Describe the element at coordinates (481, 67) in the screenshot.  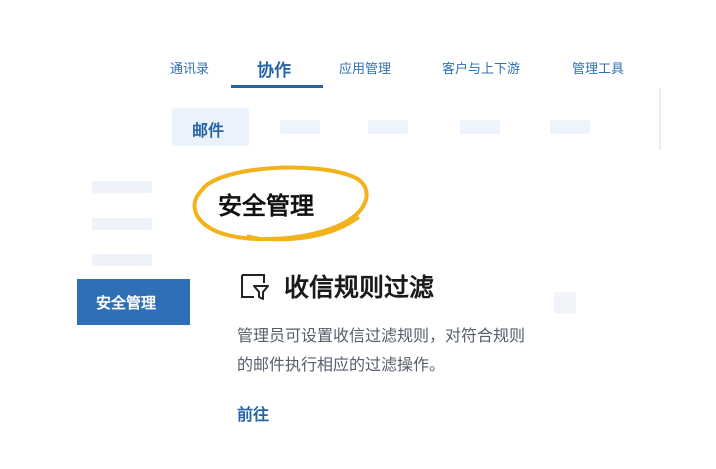
I see `tab-customers-partners: 客户与上下游` at that location.